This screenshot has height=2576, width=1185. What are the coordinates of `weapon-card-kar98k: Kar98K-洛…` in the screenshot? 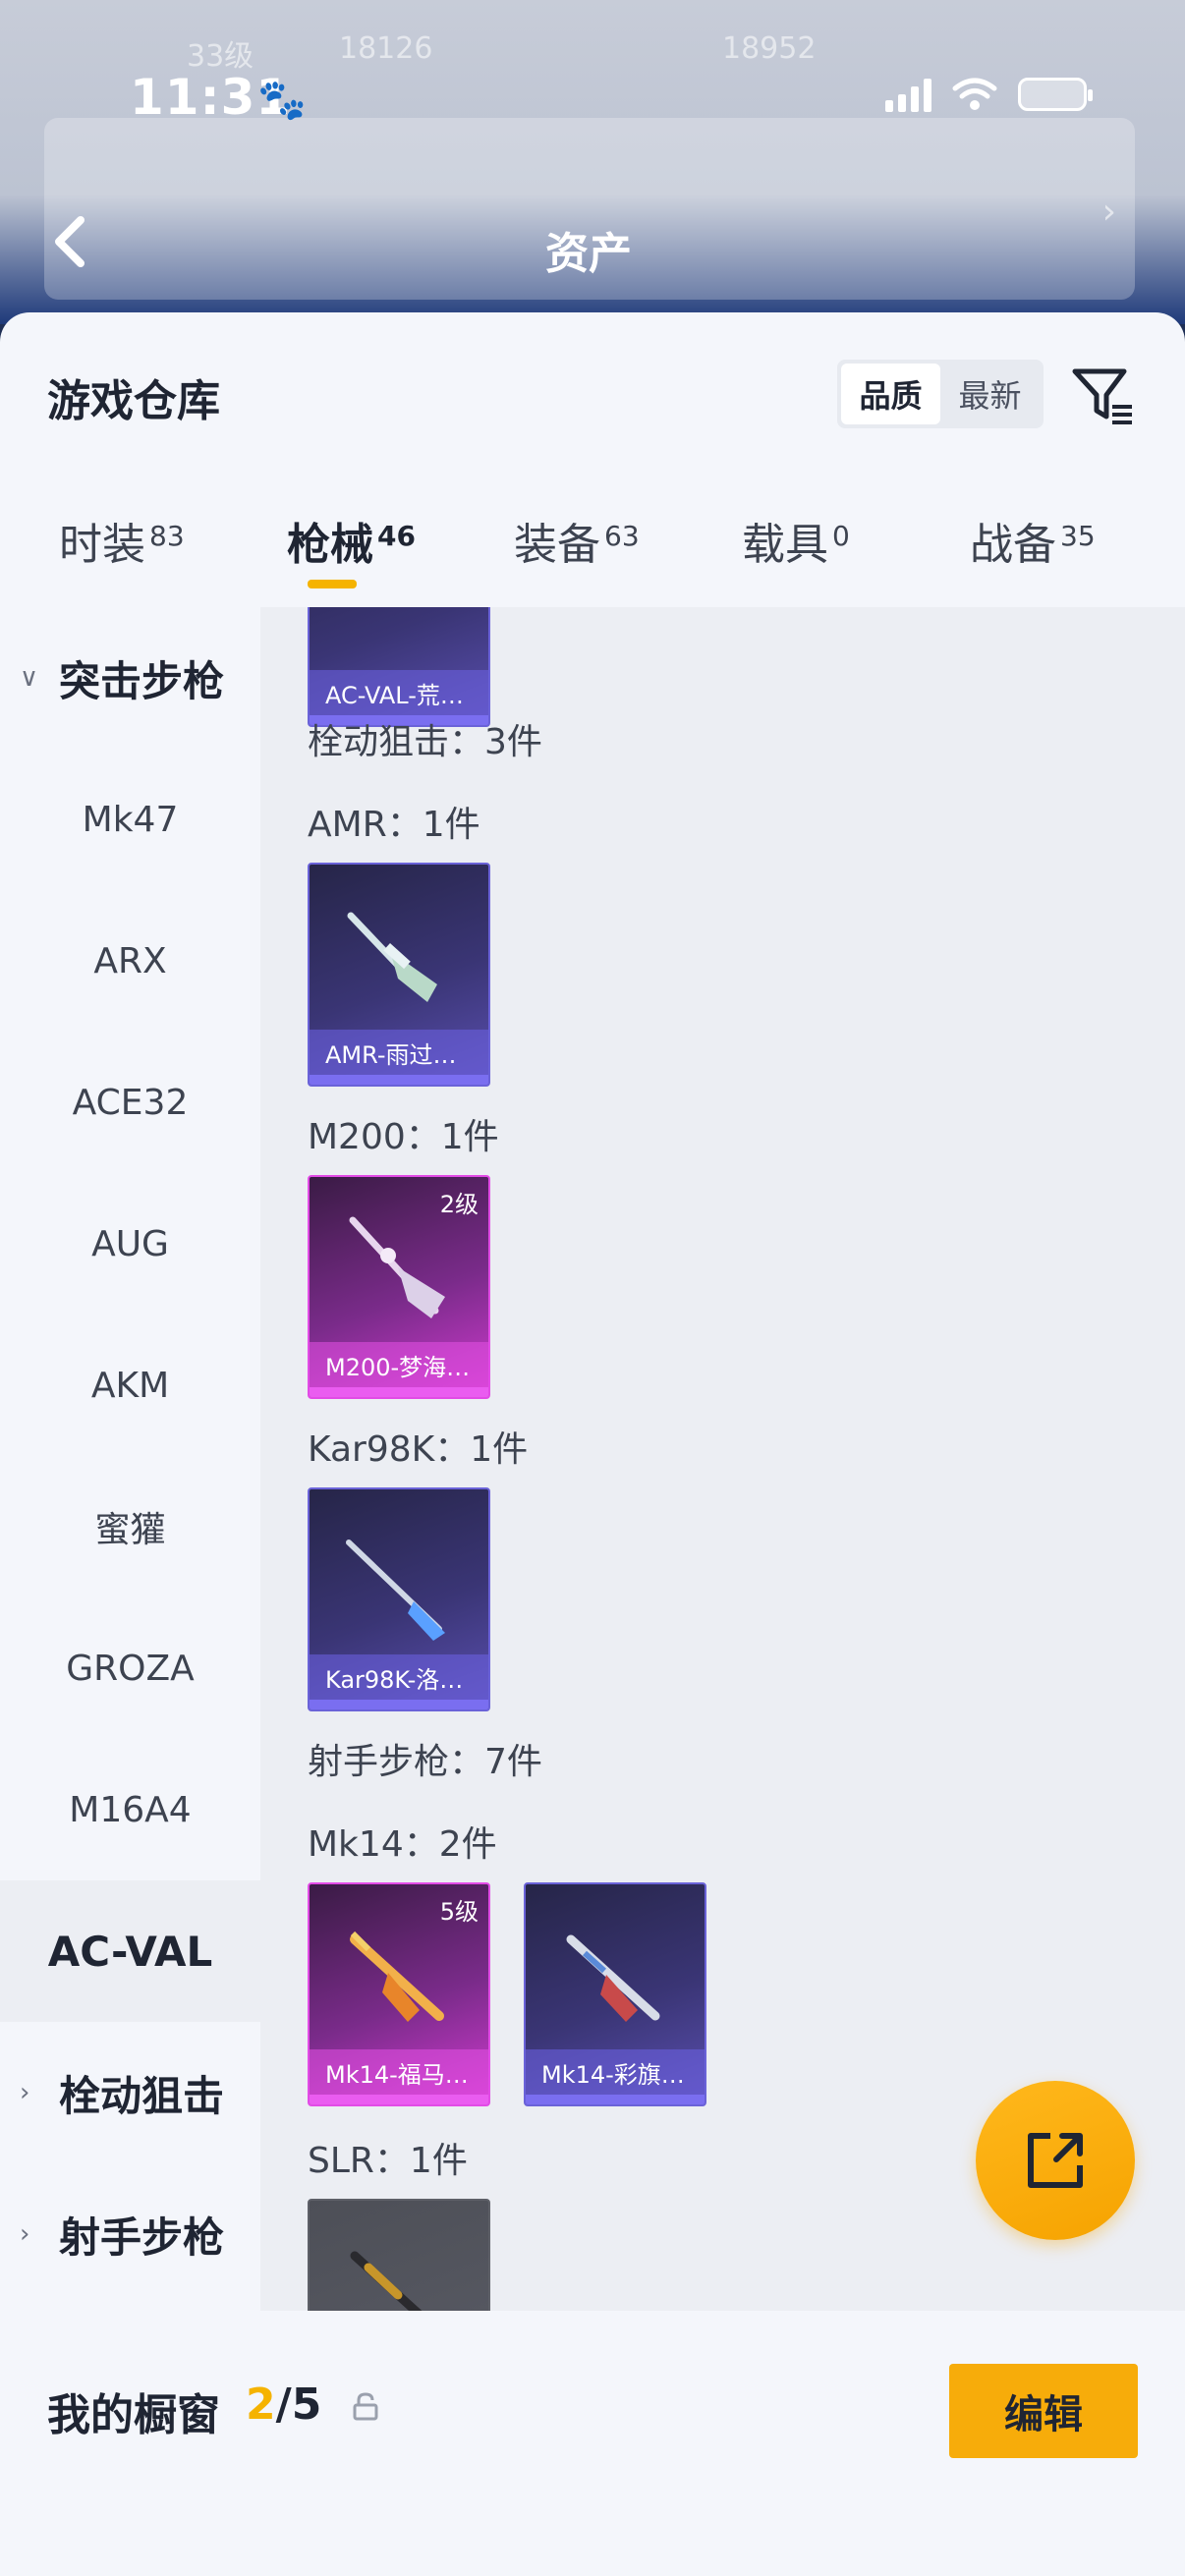 It's located at (399, 1599).